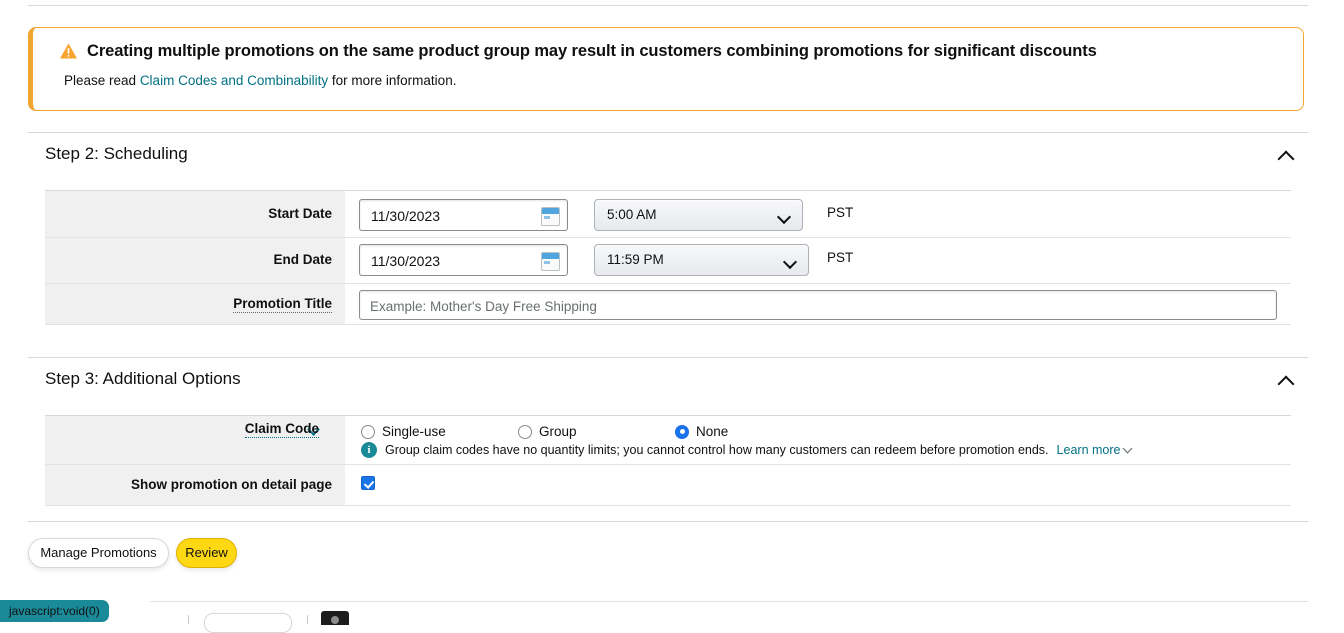  Describe the element at coordinates (54, 611) in the screenshot. I see `status-bar-url: javascript:void(0)` at that location.